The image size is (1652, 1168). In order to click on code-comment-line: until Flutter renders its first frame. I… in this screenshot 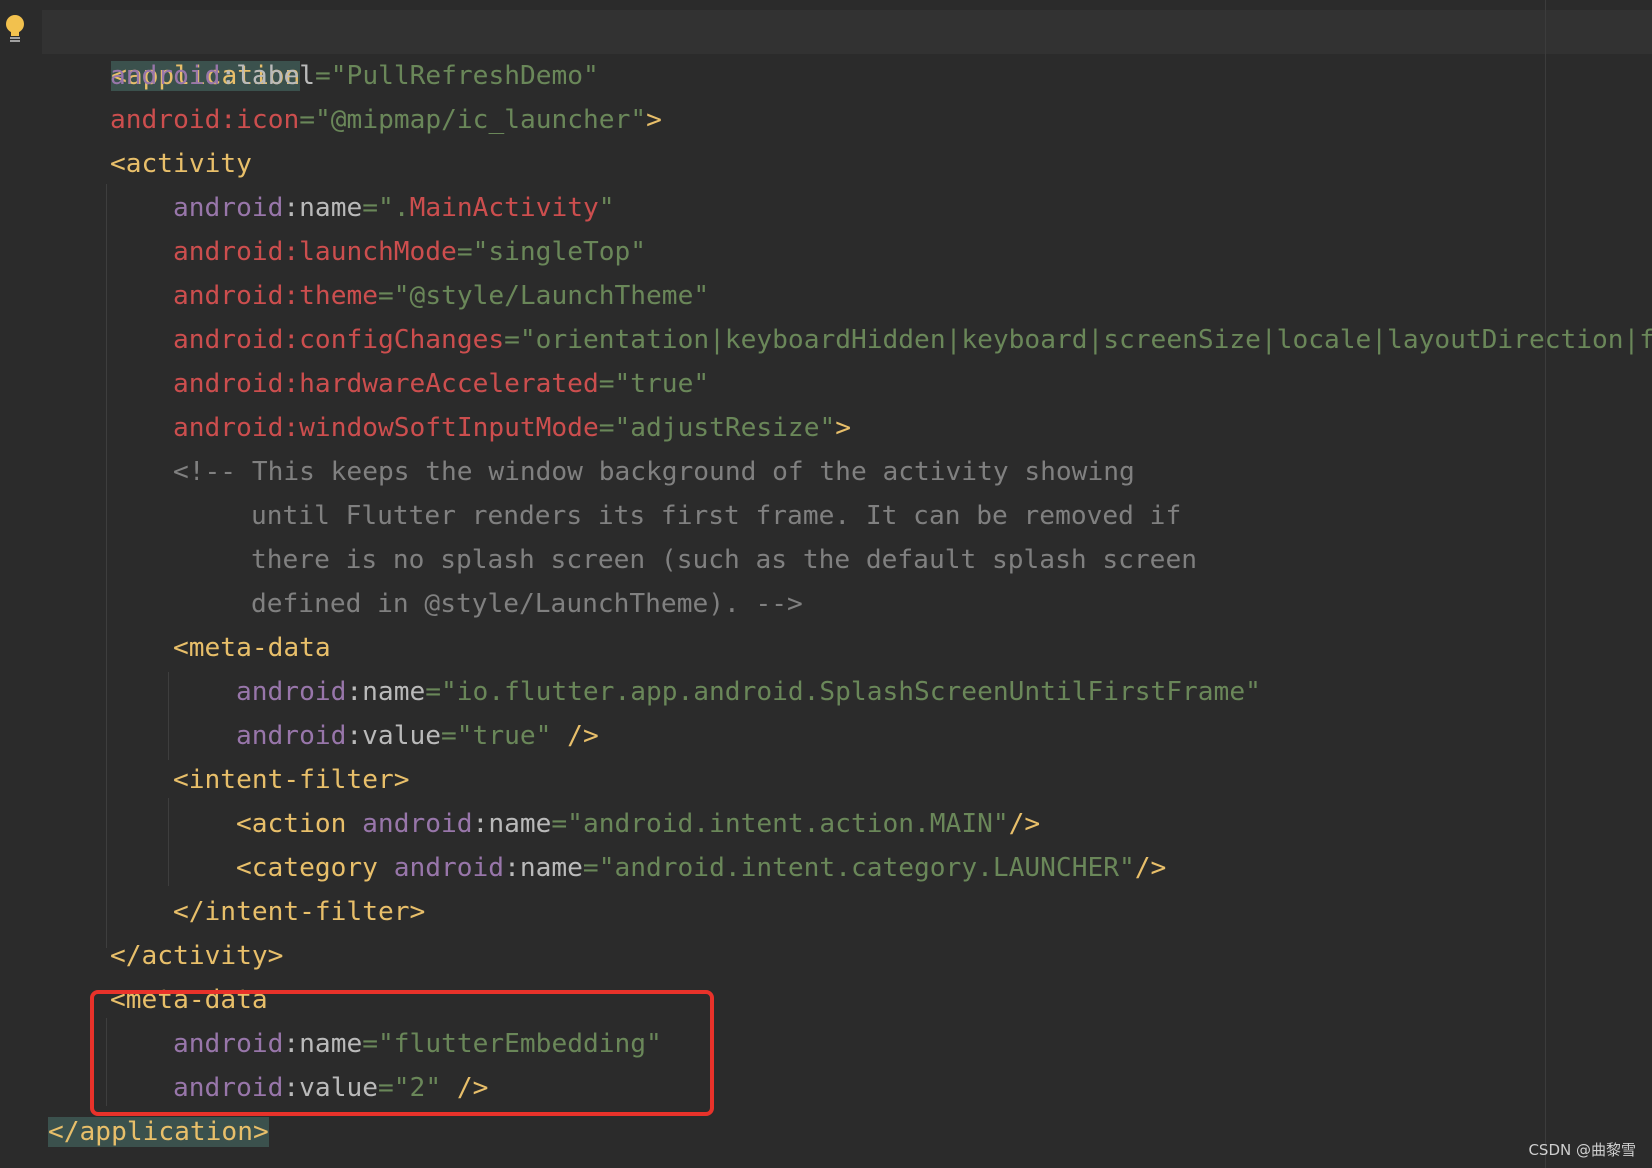, I will do `click(716, 516)`.